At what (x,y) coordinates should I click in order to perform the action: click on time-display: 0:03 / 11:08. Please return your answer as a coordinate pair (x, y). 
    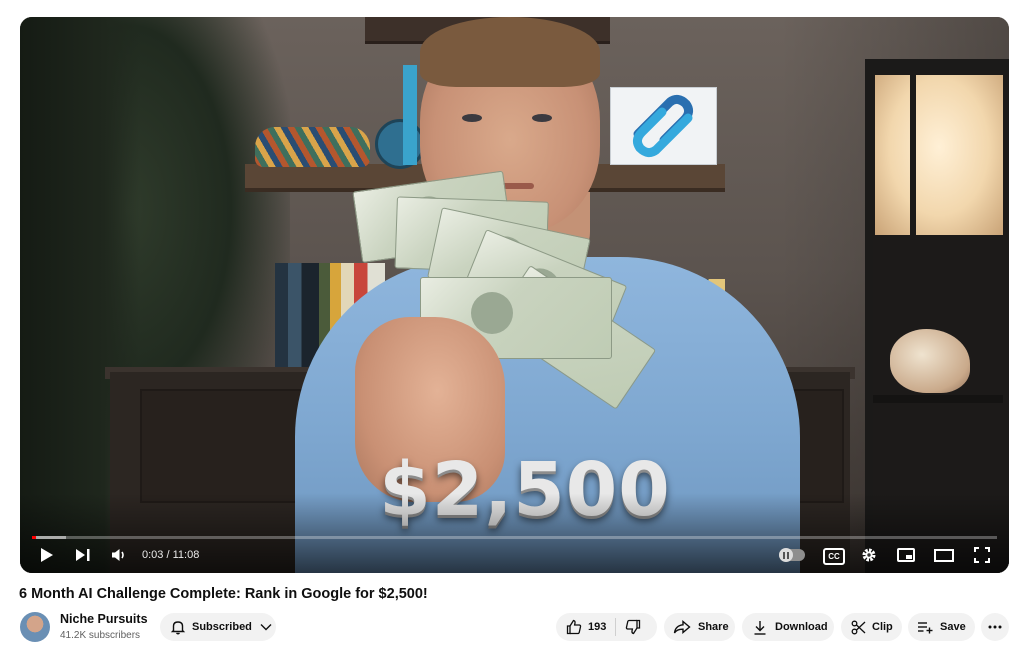
    Looking at the image, I should click on (170, 555).